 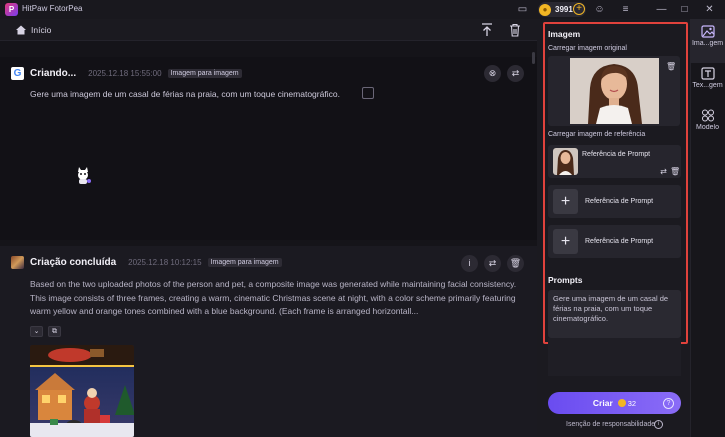 What do you see at coordinates (671, 67) in the screenshot?
I see `delete-original-icon: 🗑` at bounding box center [671, 67].